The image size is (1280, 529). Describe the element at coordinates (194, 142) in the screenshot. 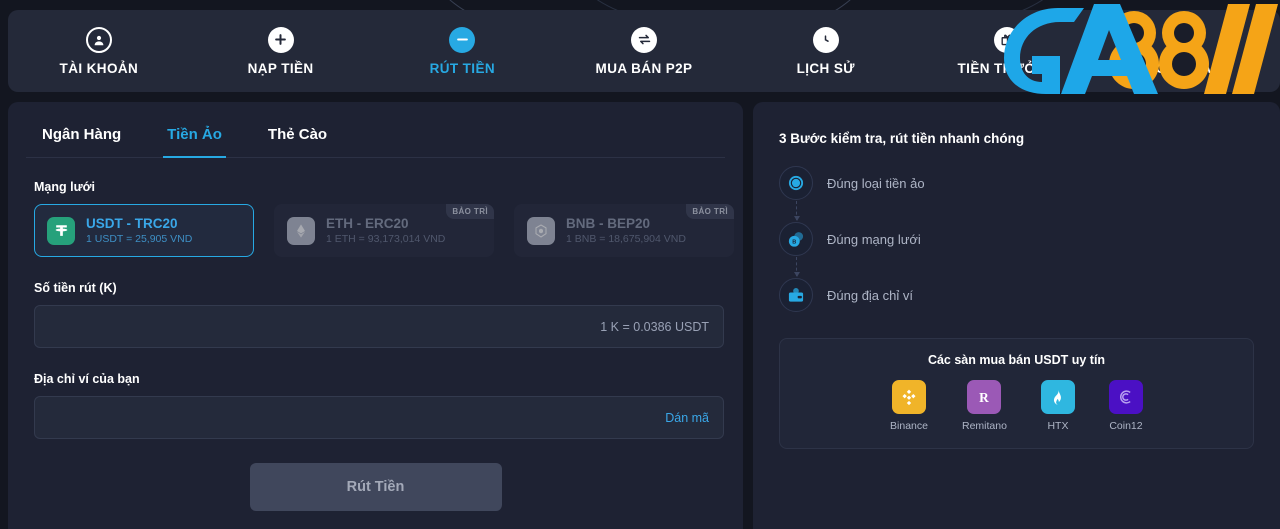

I see `tab-tien-ao: Tiền Ảo` at that location.